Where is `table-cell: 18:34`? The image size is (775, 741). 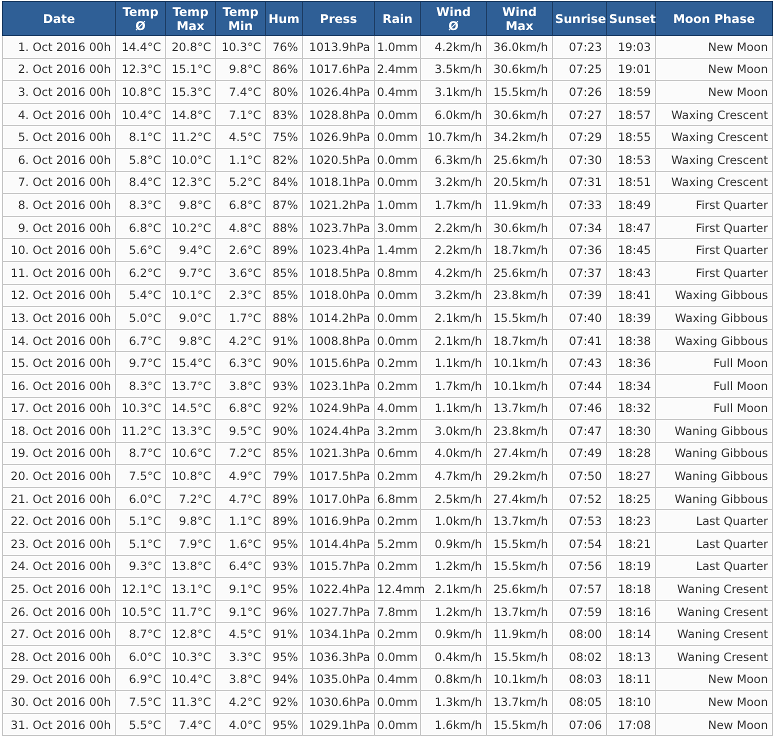 table-cell: 18:34 is located at coordinates (631, 385).